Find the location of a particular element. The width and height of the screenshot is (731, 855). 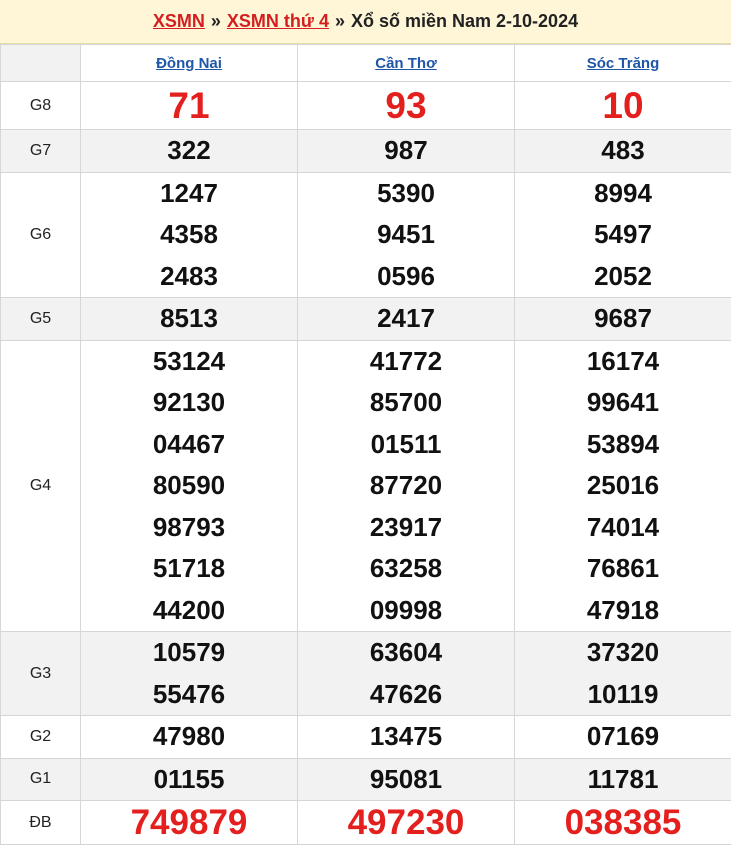

prize-number: 23917 is located at coordinates (406, 526).